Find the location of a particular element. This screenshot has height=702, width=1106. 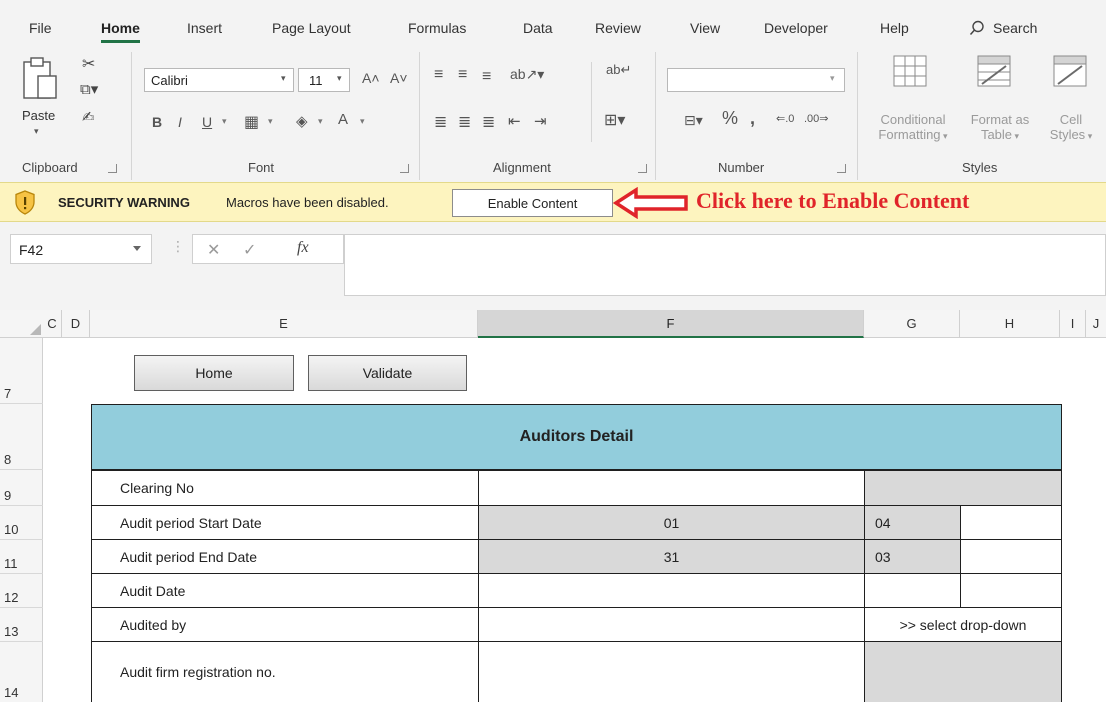

italic-icon: I is located at coordinates (180, 122).